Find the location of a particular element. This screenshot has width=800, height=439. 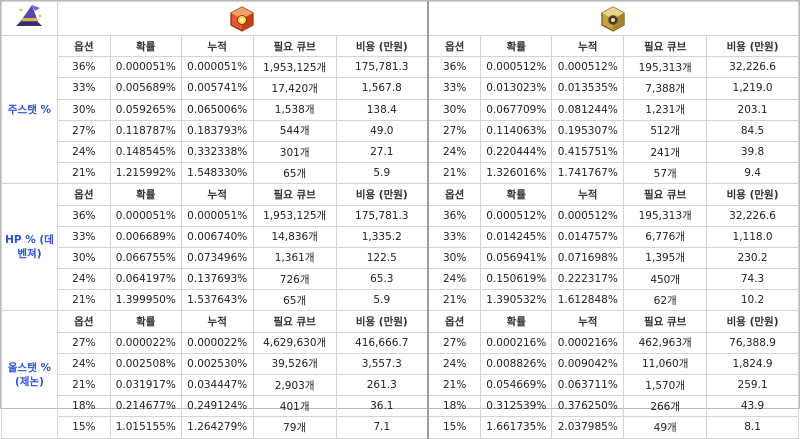

right-col-cubes-needed-cell: 195,313개 is located at coordinates (665, 67).